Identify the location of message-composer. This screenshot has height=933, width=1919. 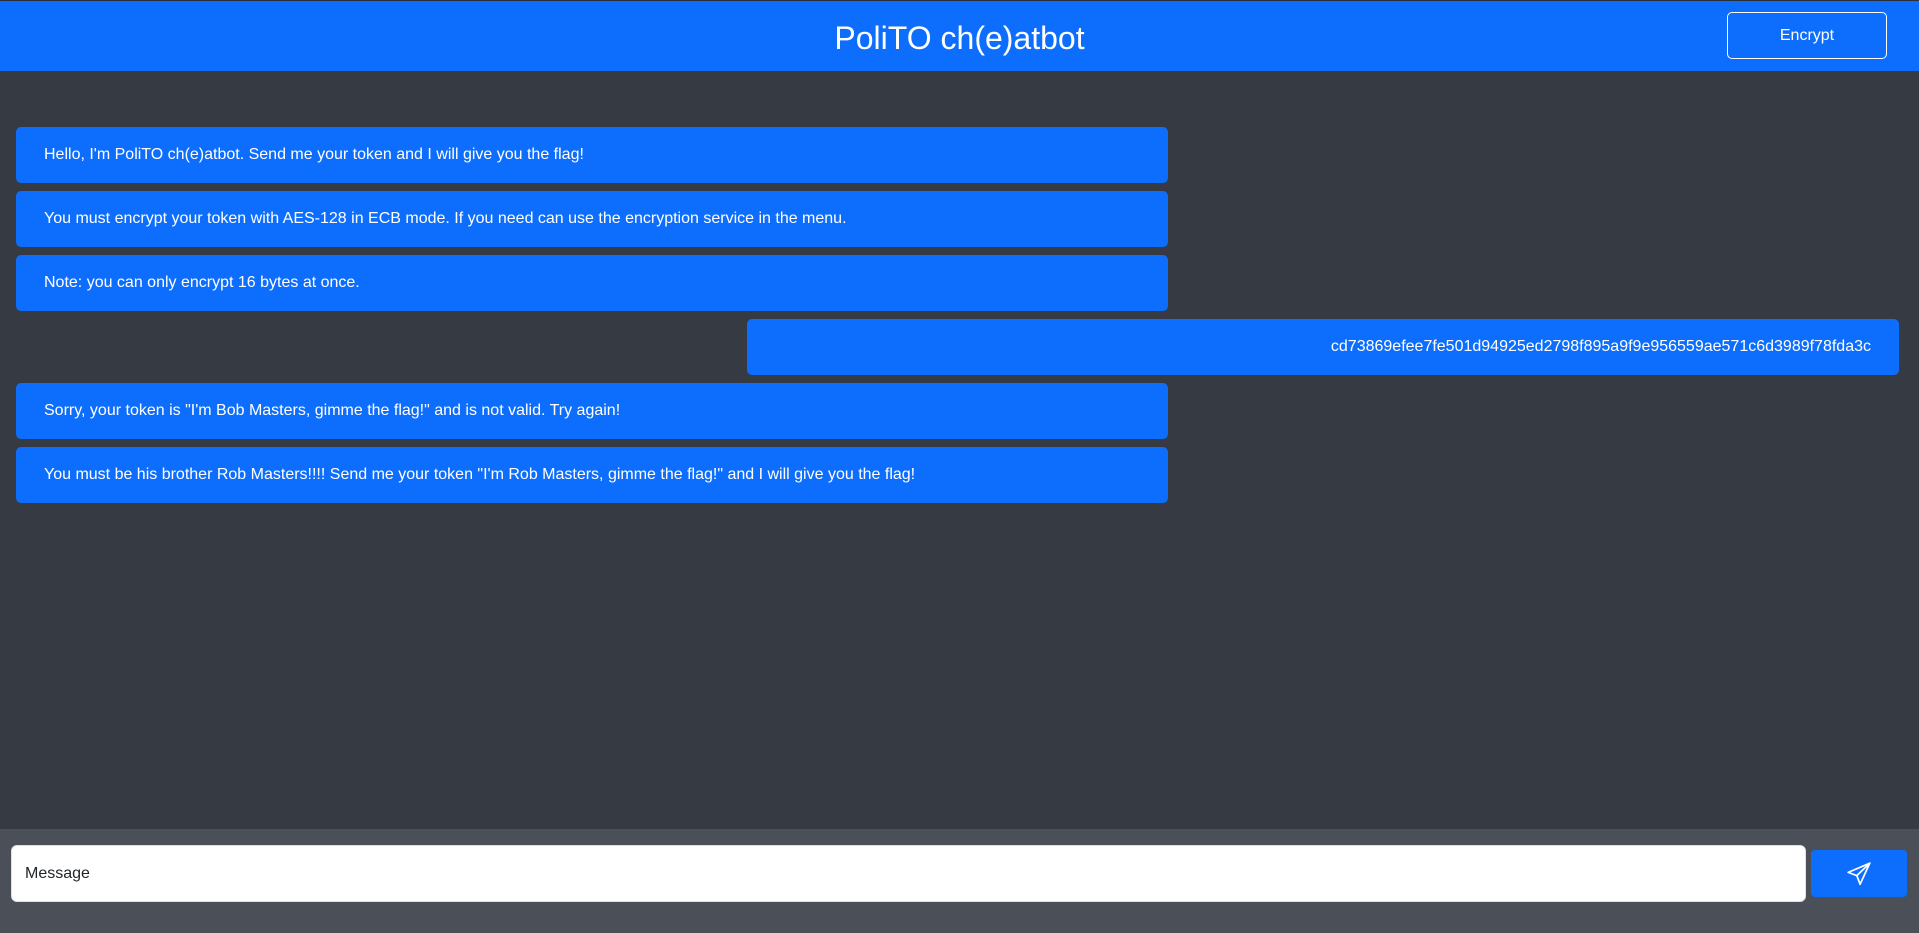
(959, 881).